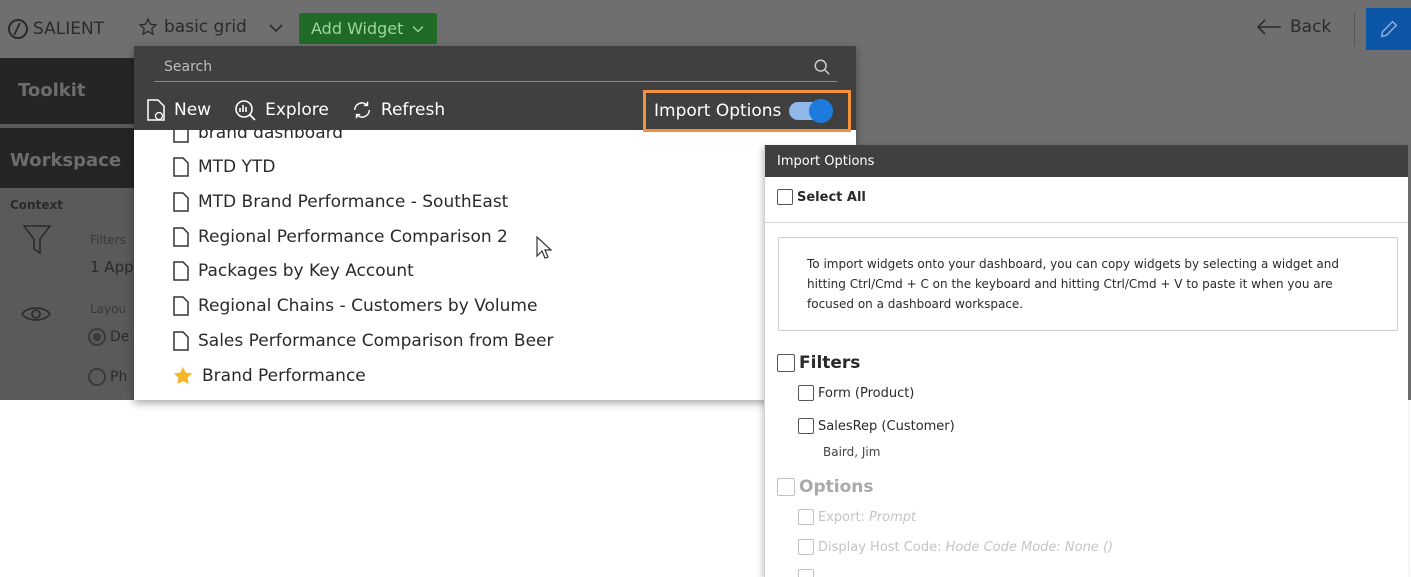 This screenshot has height=577, width=1411. I want to click on list-item: Packages by Key Account, so click(293, 271).